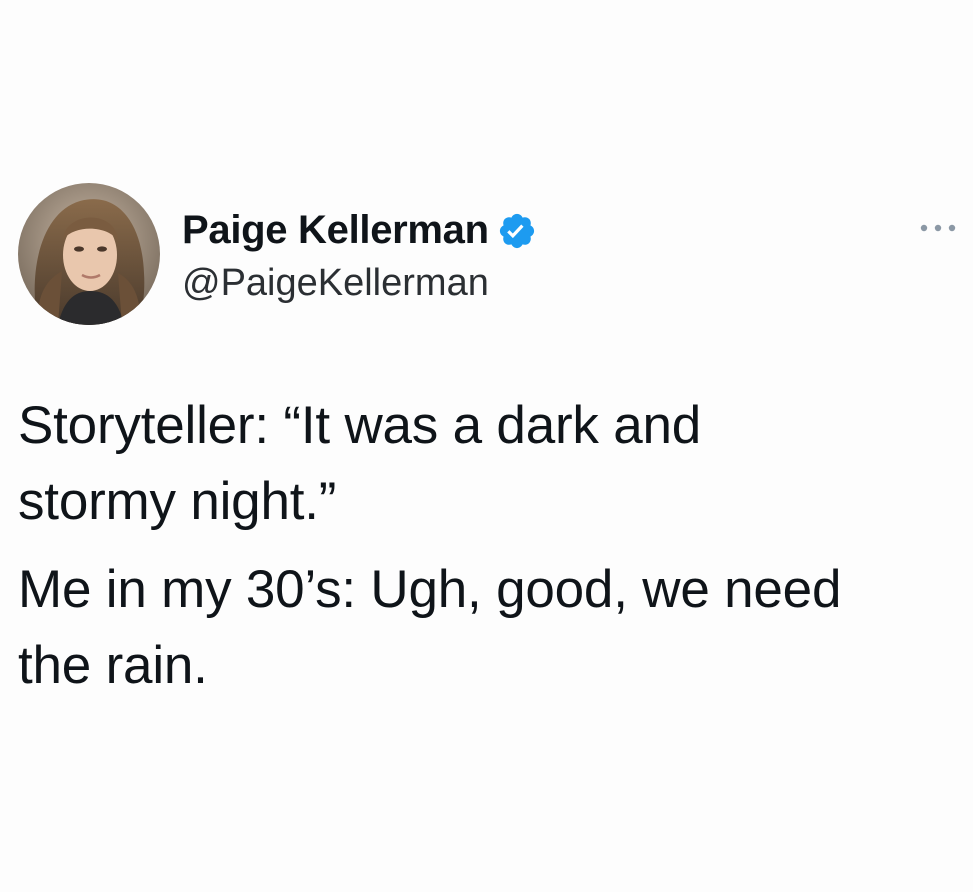  I want to click on author-handle: @PaigeKellerman, so click(335, 283).